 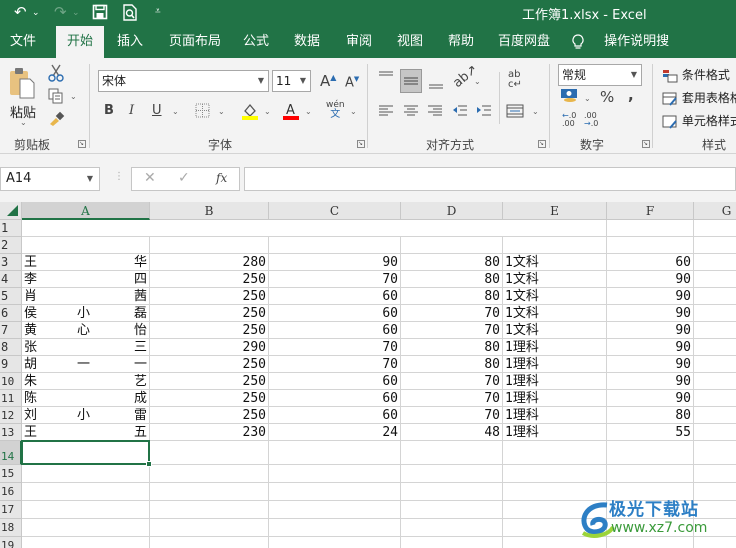 What do you see at coordinates (86, 296) in the screenshot?
I see `student-name-cell: 肖 茜` at bounding box center [86, 296].